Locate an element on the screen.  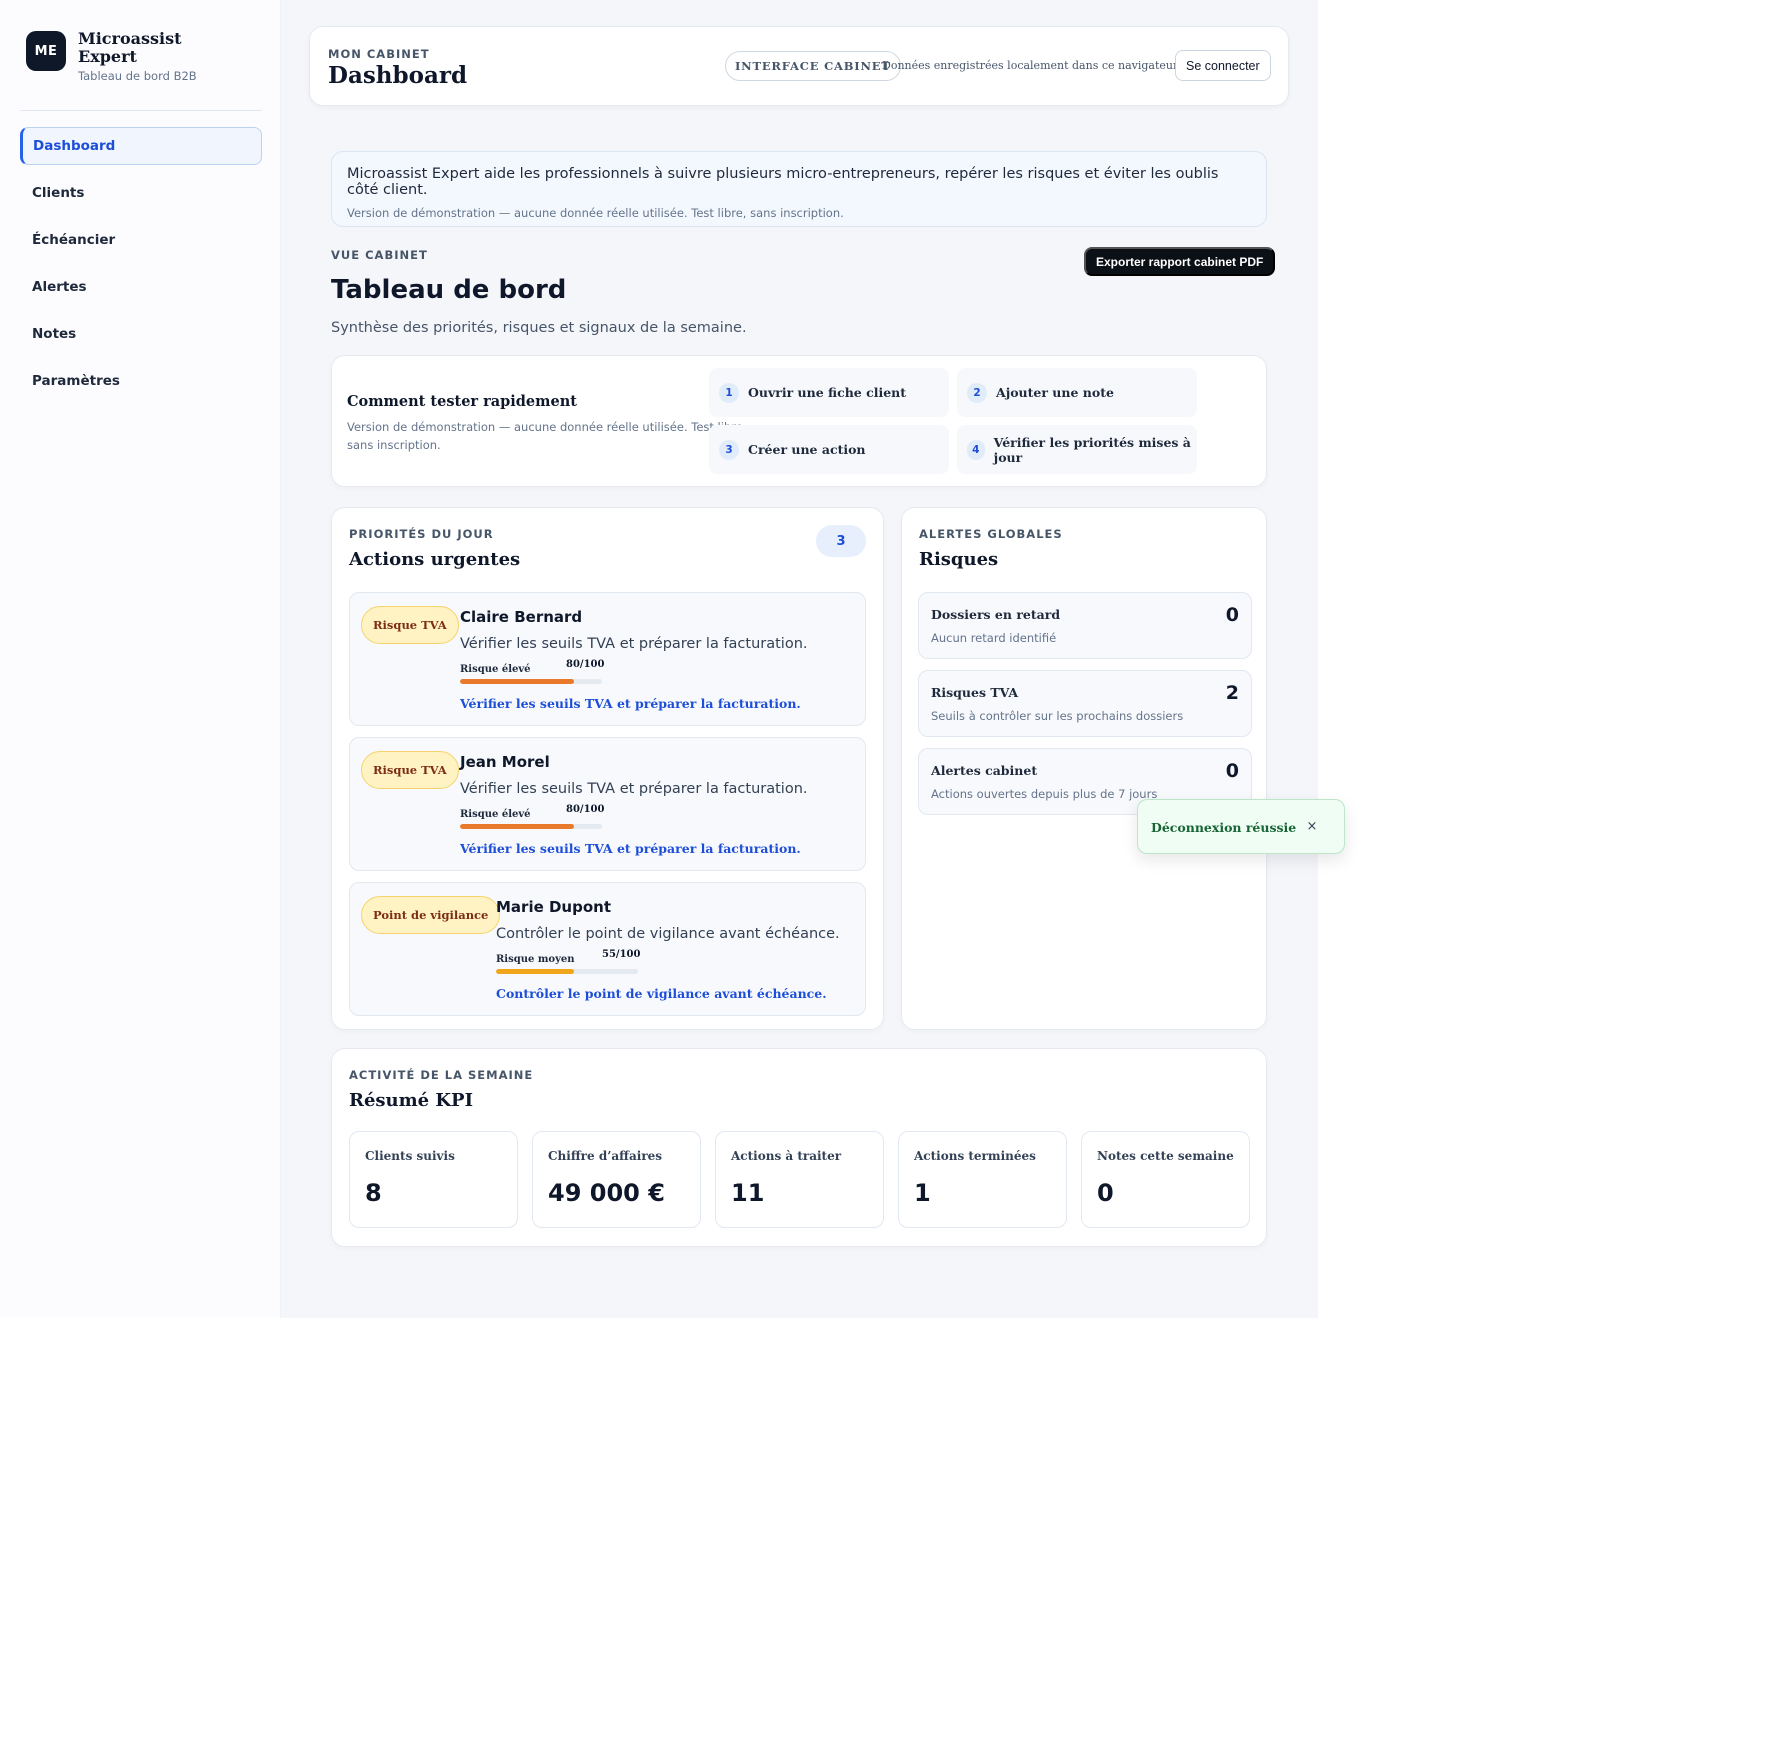
step-number: 4 is located at coordinates (976, 449).